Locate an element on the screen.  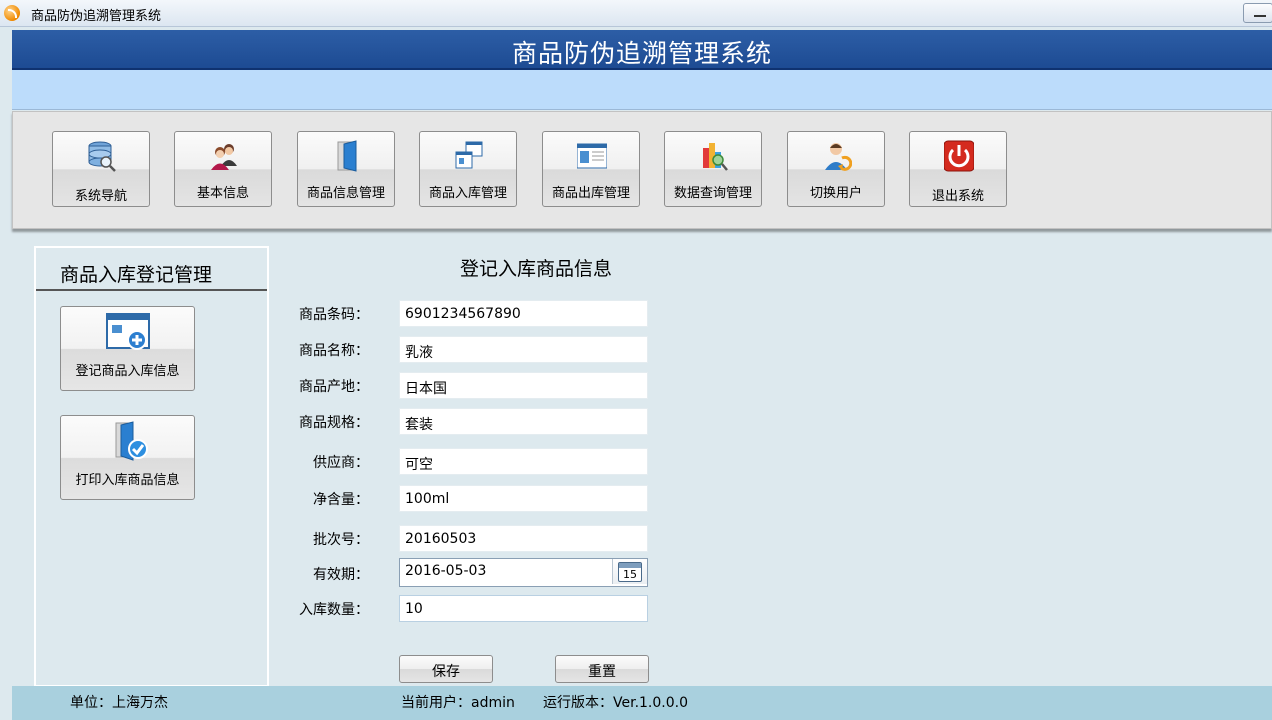
status-version: 运行版本：Ver.1.0.0.0 is located at coordinates (616, 703).